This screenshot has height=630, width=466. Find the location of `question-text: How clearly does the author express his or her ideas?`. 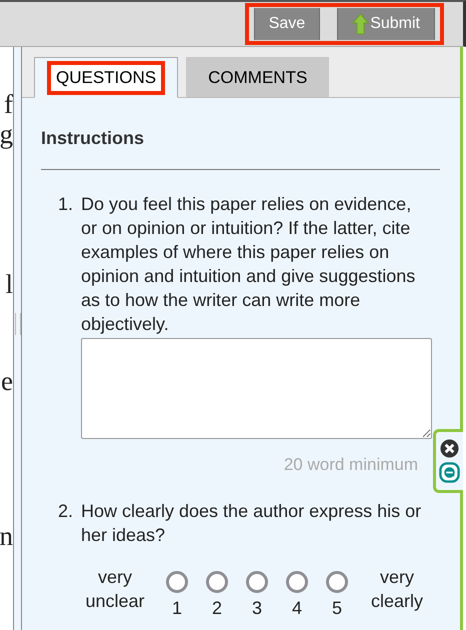

question-text: How clearly does the author express his or her ideas? is located at coordinates (251, 523).